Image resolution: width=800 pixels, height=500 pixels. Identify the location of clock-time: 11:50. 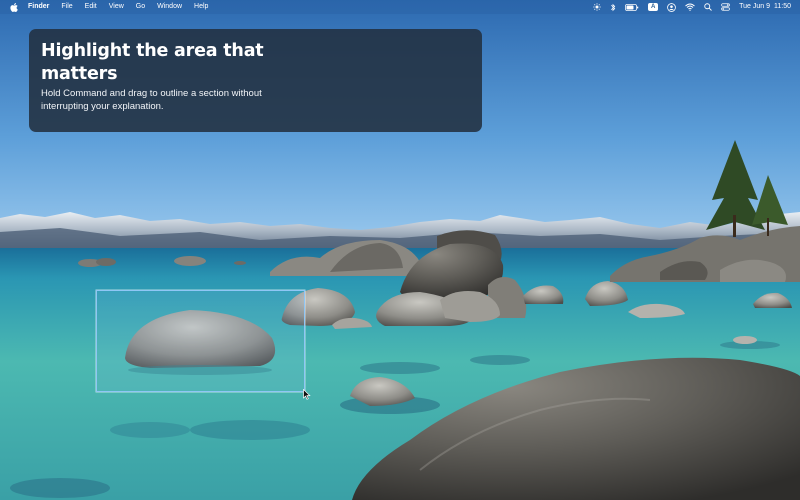
(782, 6).